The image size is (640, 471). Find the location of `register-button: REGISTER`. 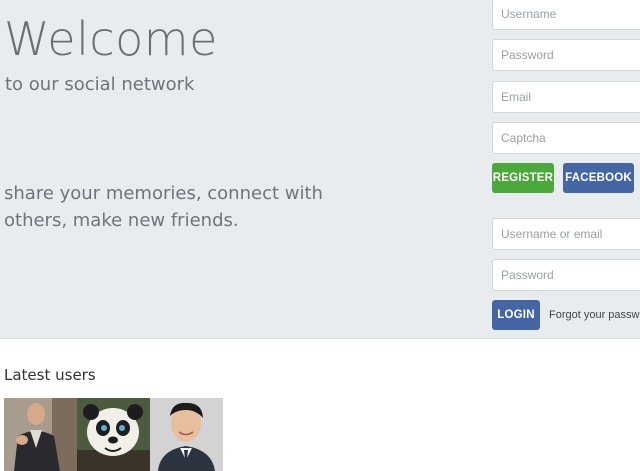

register-button: REGISTER is located at coordinates (523, 178).